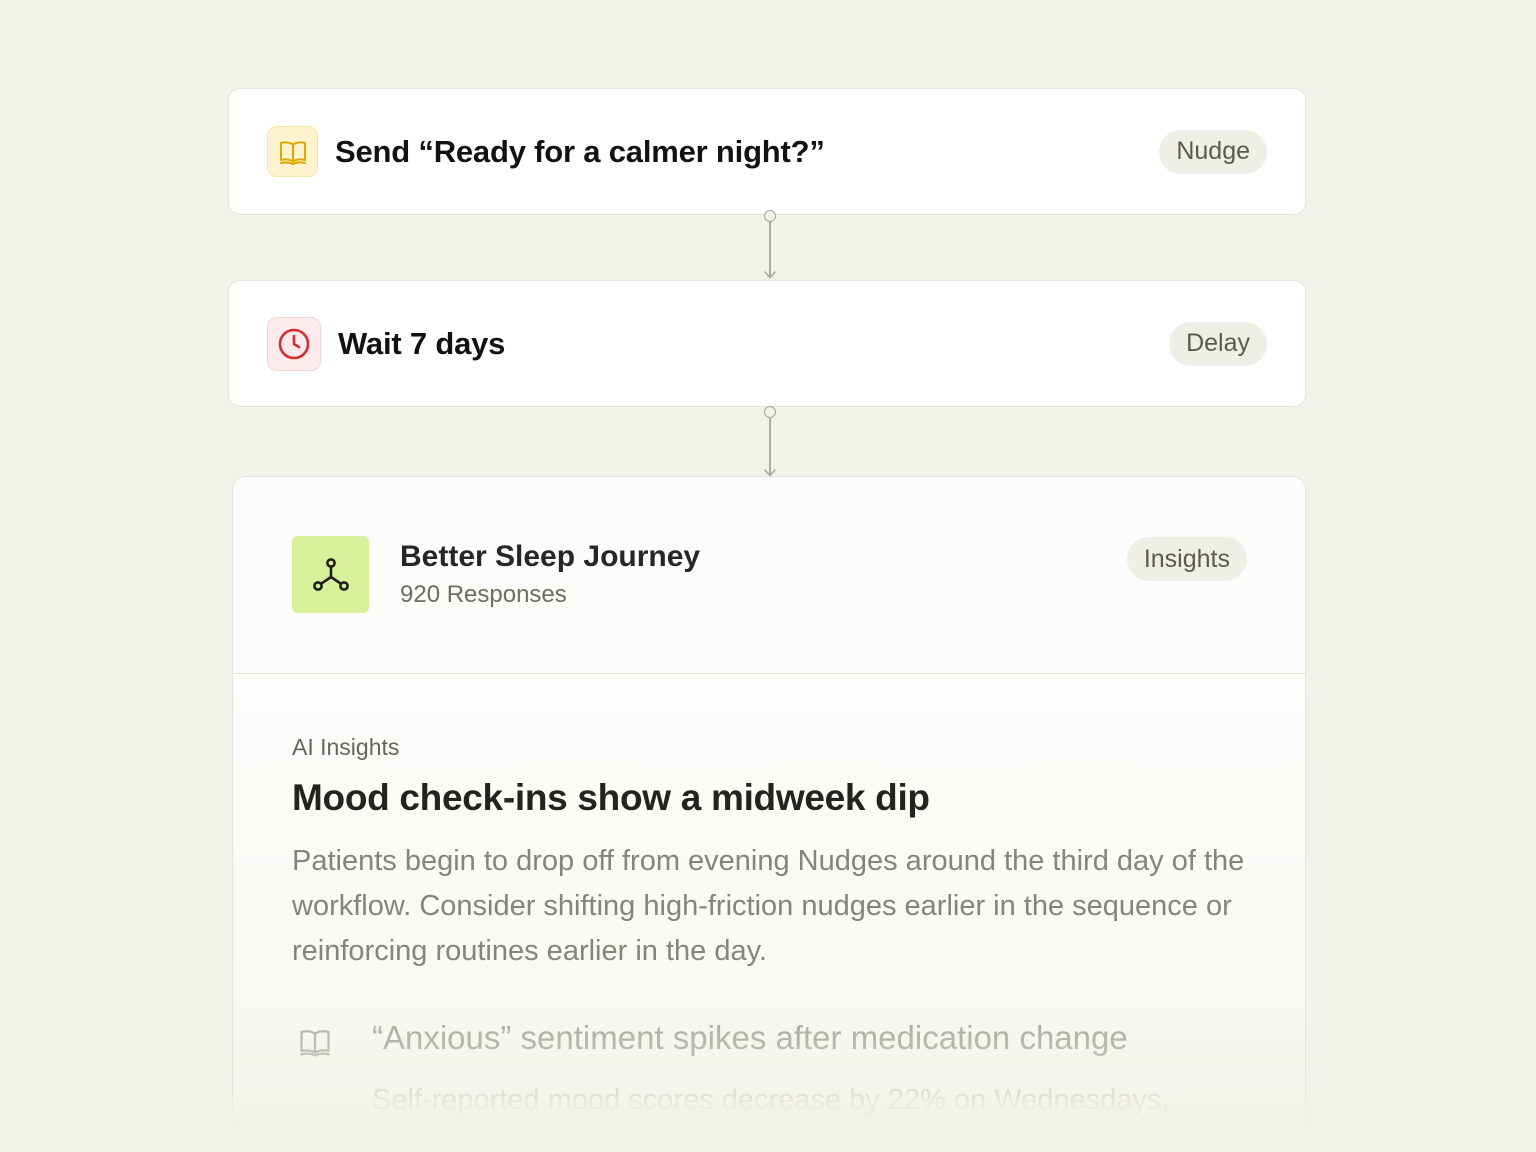 This screenshot has height=1152, width=1536. What do you see at coordinates (483, 594) in the screenshot?
I see `response-count: 920 Responses` at bounding box center [483, 594].